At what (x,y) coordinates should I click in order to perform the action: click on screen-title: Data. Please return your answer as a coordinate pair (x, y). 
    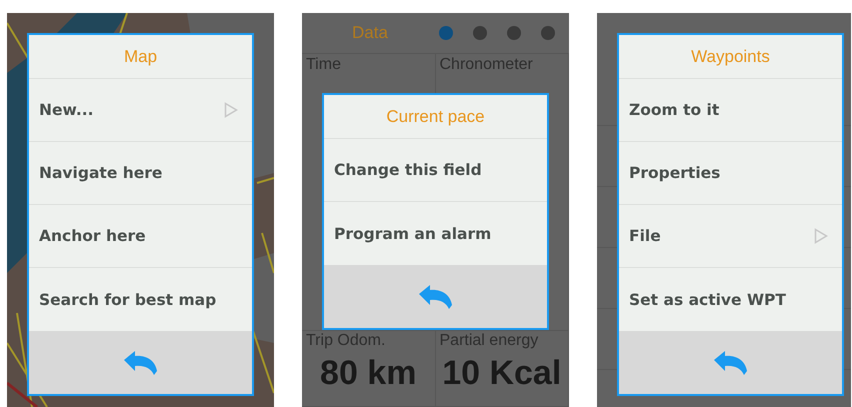
    Looking at the image, I should click on (370, 33).